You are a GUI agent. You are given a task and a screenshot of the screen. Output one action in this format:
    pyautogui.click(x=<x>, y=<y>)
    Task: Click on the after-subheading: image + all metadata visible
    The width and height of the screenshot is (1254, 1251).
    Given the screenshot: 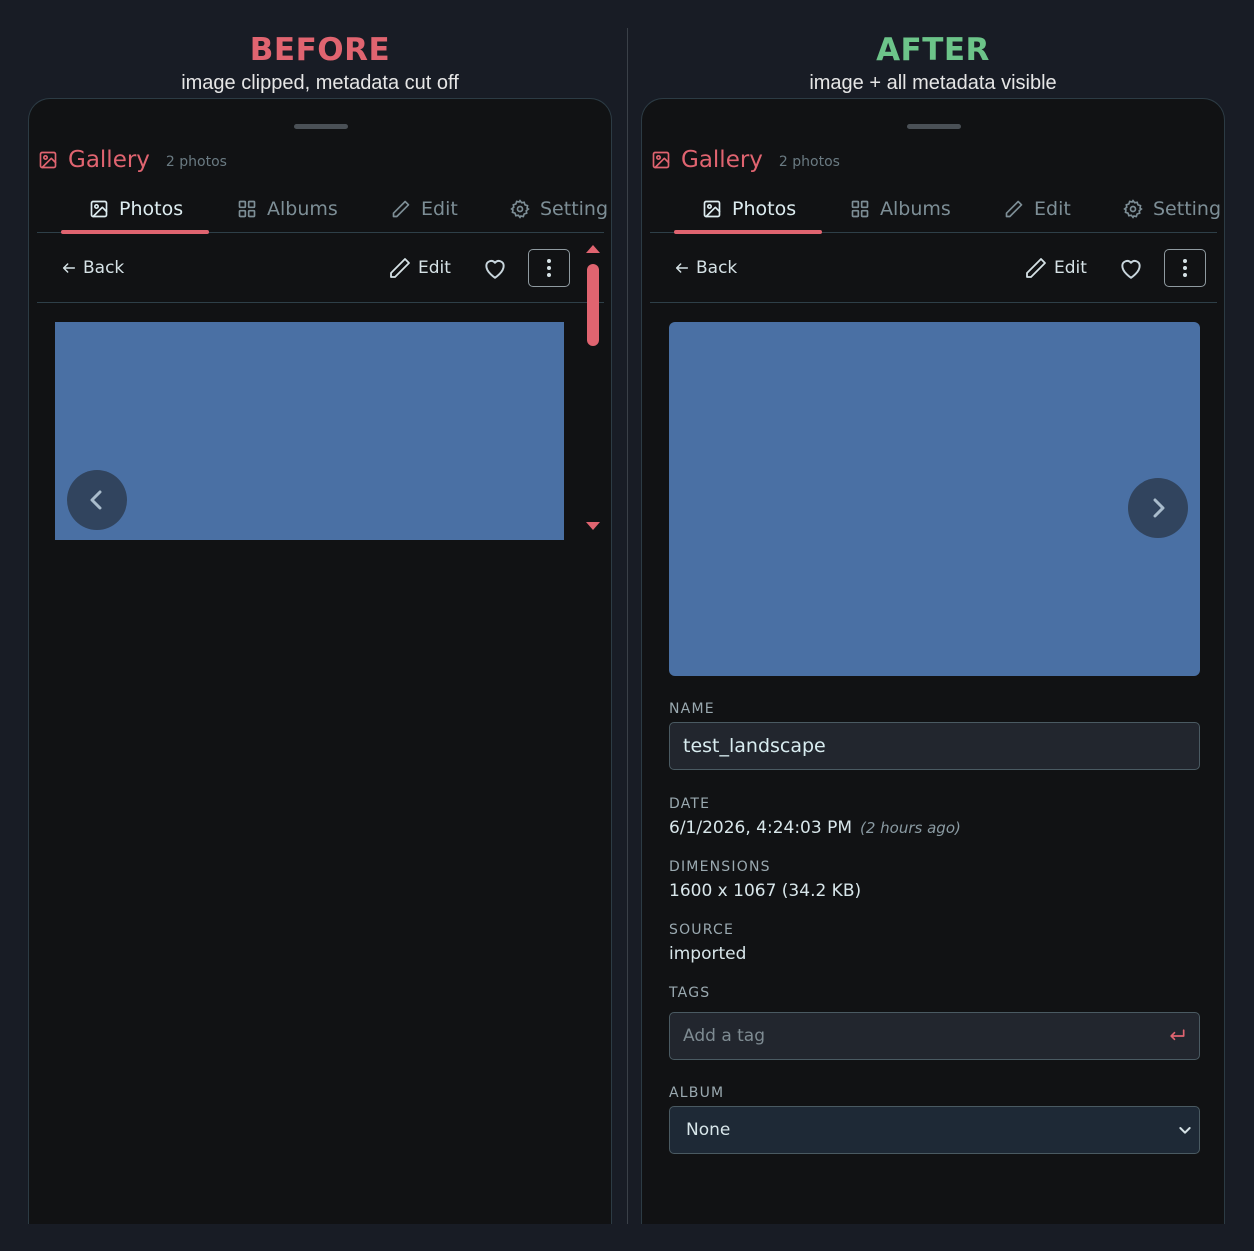 What is the action you would take?
    pyautogui.click(x=933, y=83)
    